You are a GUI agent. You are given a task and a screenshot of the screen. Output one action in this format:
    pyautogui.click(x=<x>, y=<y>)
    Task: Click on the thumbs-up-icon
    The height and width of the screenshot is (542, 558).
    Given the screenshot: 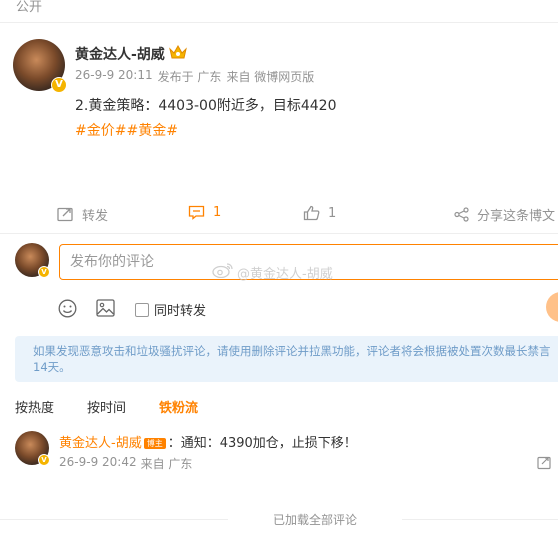 What is the action you would take?
    pyautogui.click(x=311, y=213)
    